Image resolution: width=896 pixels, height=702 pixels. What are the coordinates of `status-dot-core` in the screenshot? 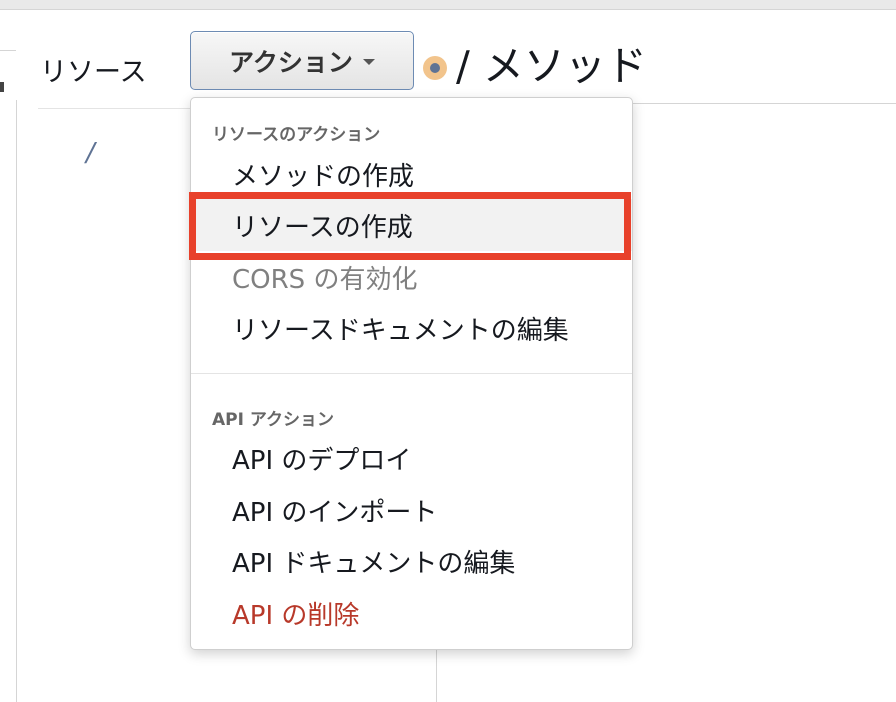 It's located at (435, 68).